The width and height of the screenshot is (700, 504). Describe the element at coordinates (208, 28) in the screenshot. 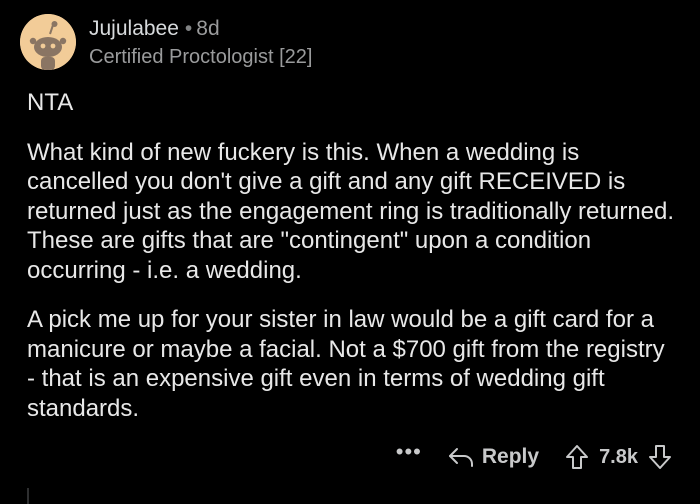

I see `comment-age: 8d` at that location.